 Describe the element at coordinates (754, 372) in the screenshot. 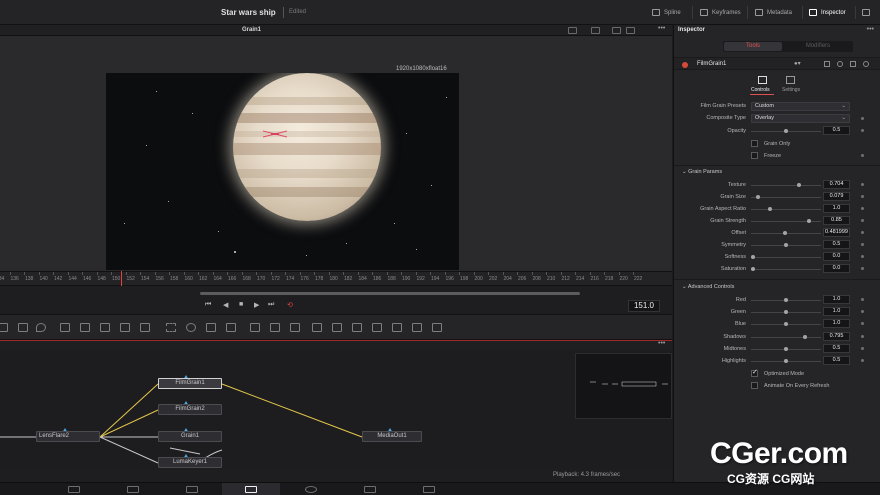

I see `optimized-mode-checkbox` at that location.